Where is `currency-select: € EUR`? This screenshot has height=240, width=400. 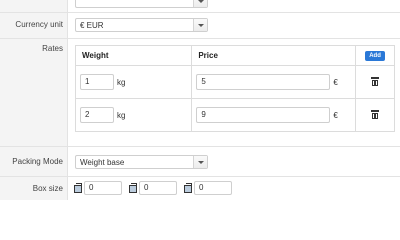
currency-select: € EUR is located at coordinates (141, 25).